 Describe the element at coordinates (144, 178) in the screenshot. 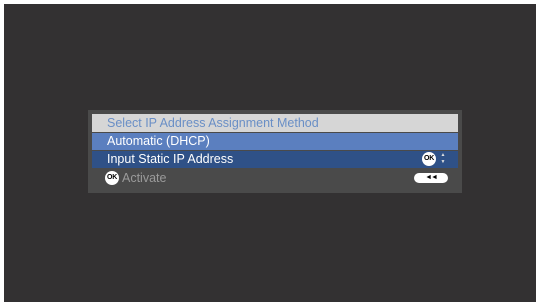

I see `activate-label: Activate` at that location.